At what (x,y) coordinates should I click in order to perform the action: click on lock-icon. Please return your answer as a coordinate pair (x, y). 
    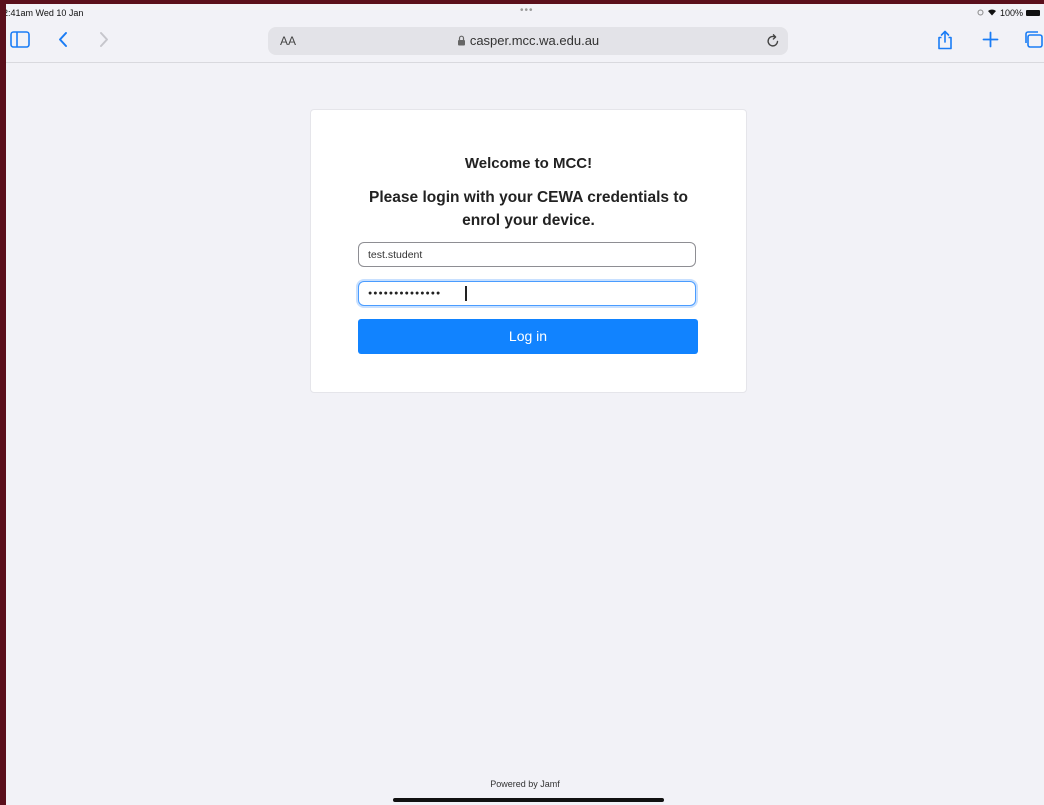
    Looking at the image, I should click on (461, 41).